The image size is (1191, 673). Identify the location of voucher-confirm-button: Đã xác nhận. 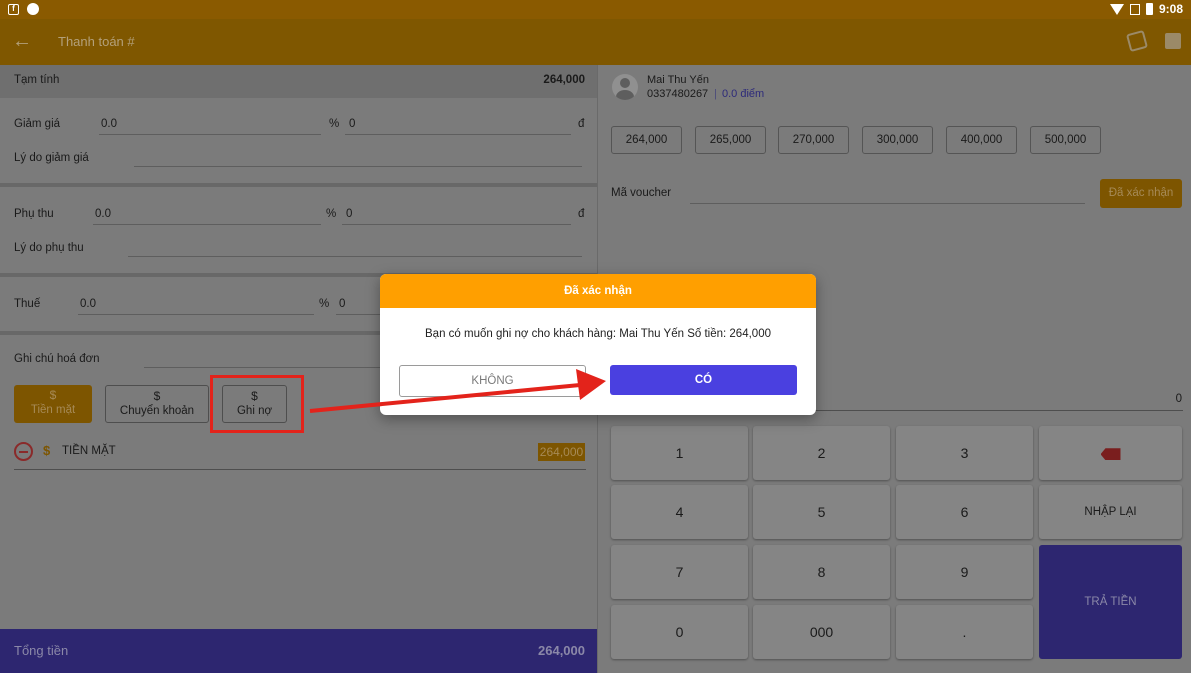
(1141, 193).